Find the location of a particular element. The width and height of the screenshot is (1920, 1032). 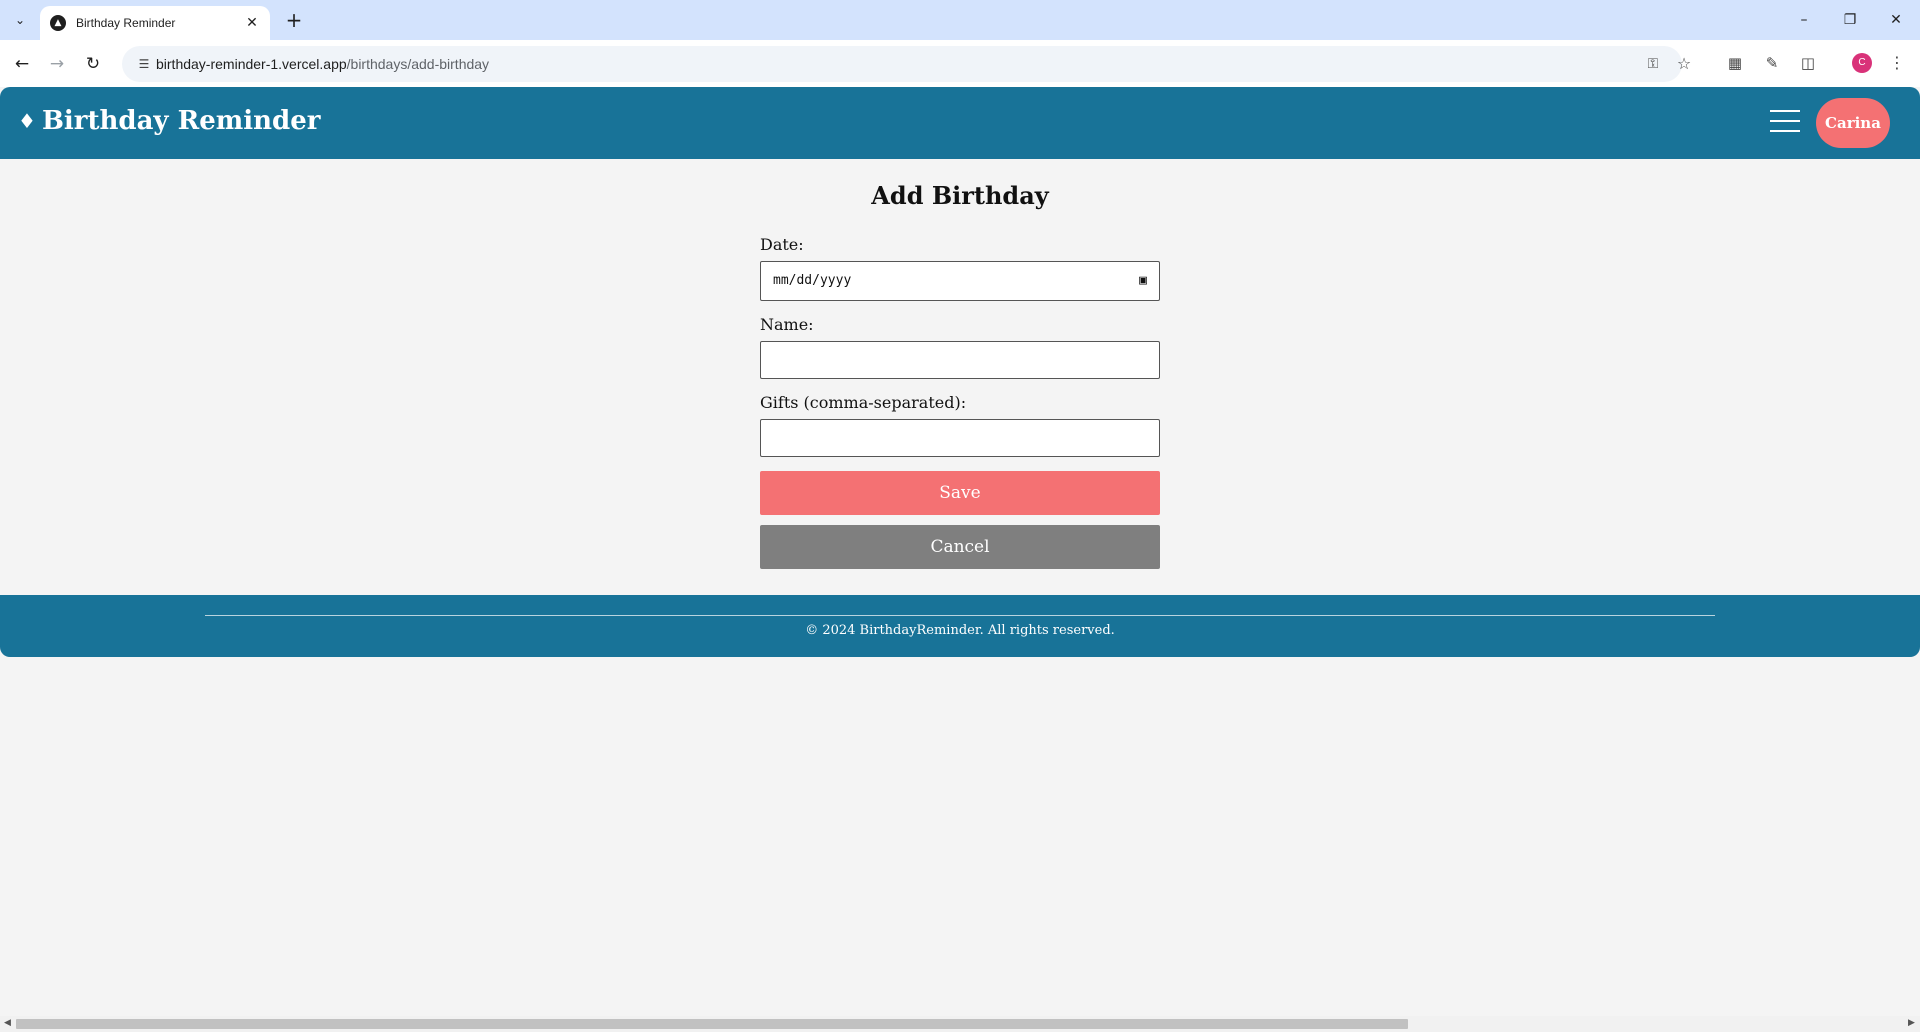

date-input: mm/dd/yyyy ▣ is located at coordinates (960, 281).